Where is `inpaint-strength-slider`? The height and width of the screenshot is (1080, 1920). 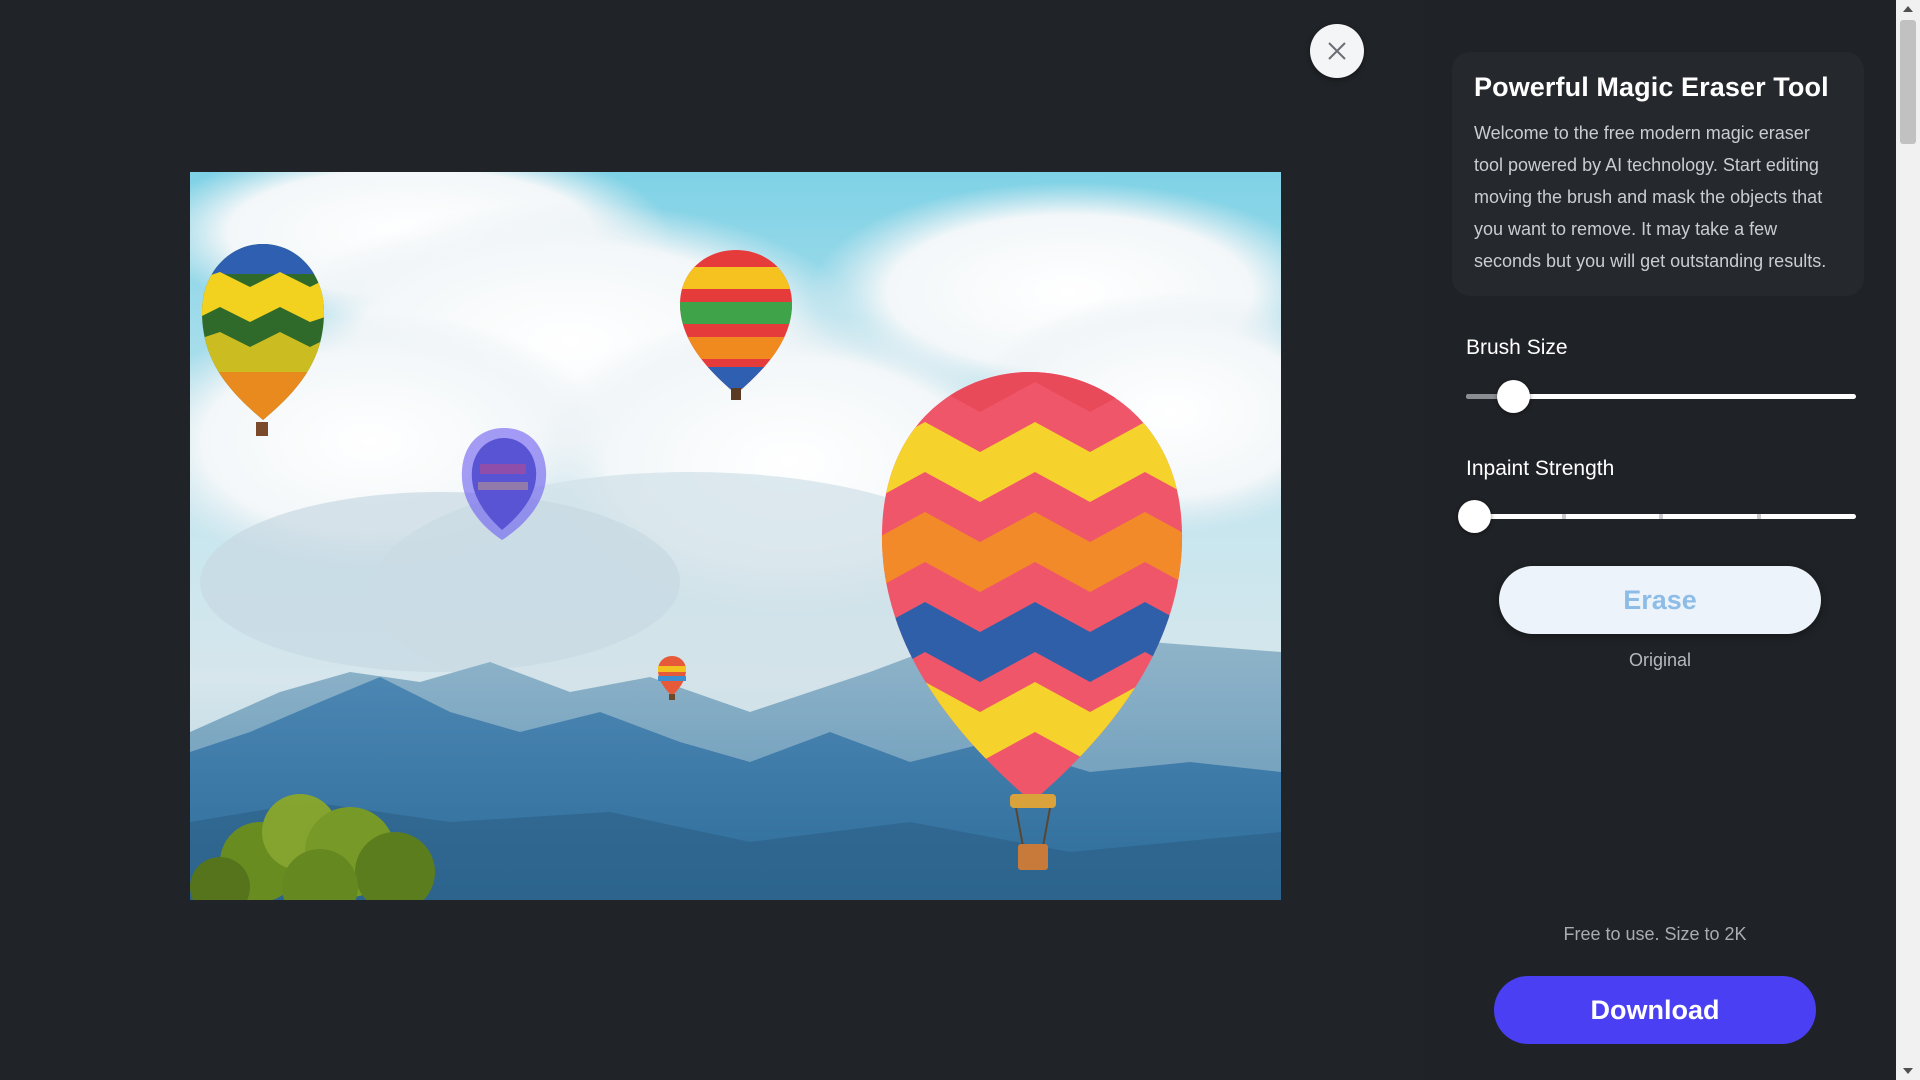 inpaint-strength-slider is located at coordinates (1657, 516).